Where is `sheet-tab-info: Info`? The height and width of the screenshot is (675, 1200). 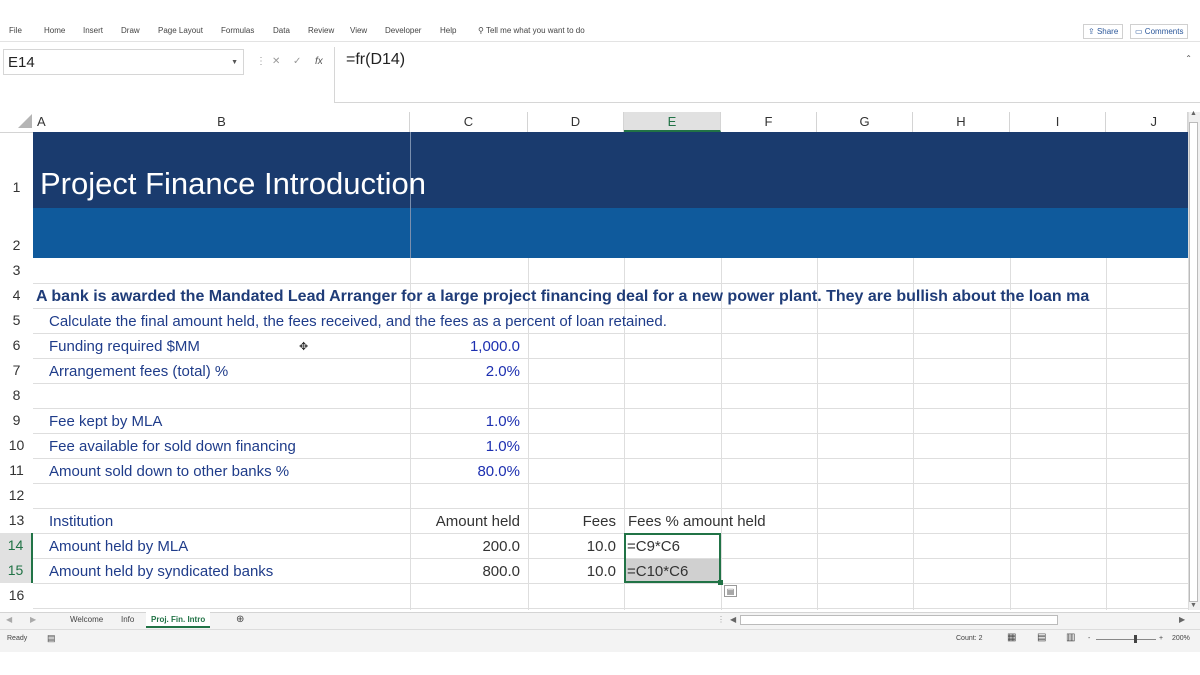 sheet-tab-info: Info is located at coordinates (127, 620).